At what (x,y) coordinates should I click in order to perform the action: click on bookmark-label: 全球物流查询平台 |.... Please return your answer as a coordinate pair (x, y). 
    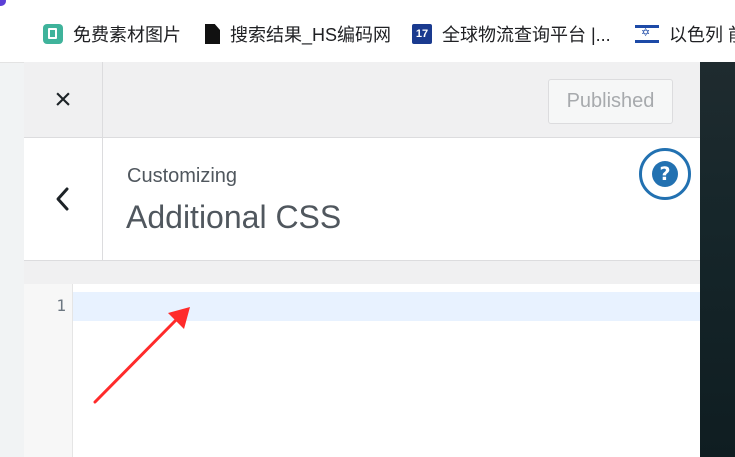
    Looking at the image, I should click on (526, 35).